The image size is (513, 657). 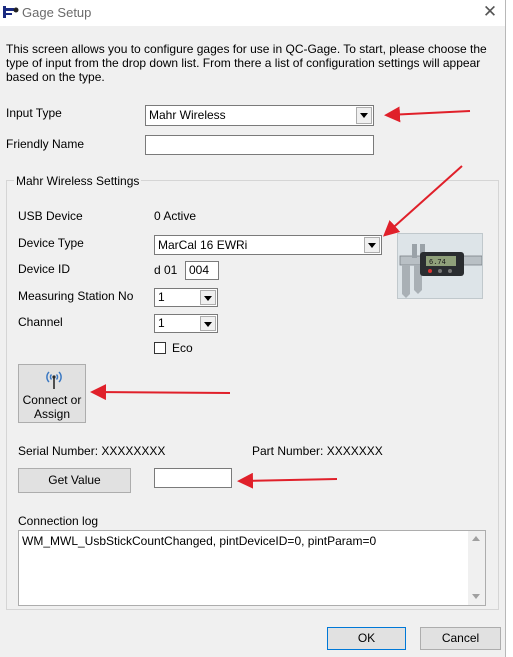 I want to click on device-type-select: MarCal 16 EWRi, so click(x=268, y=245).